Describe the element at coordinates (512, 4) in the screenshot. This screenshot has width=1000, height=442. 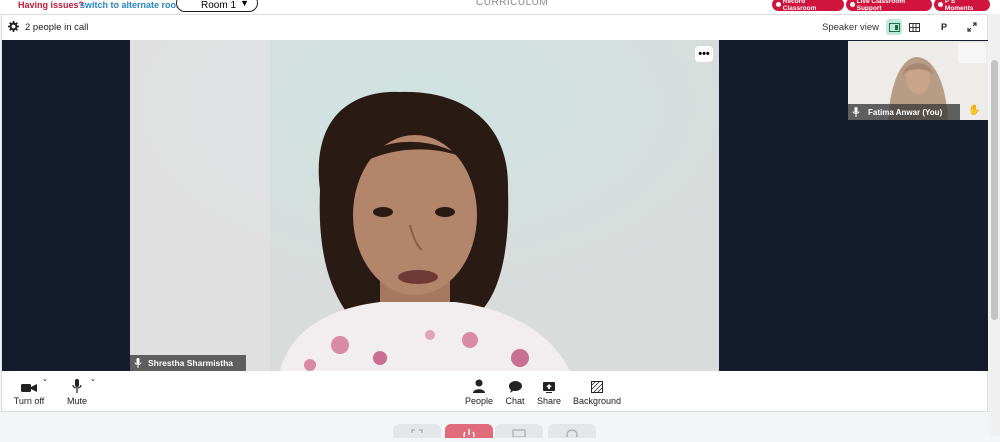
I see `curriculum-title: CURRICULUM` at that location.